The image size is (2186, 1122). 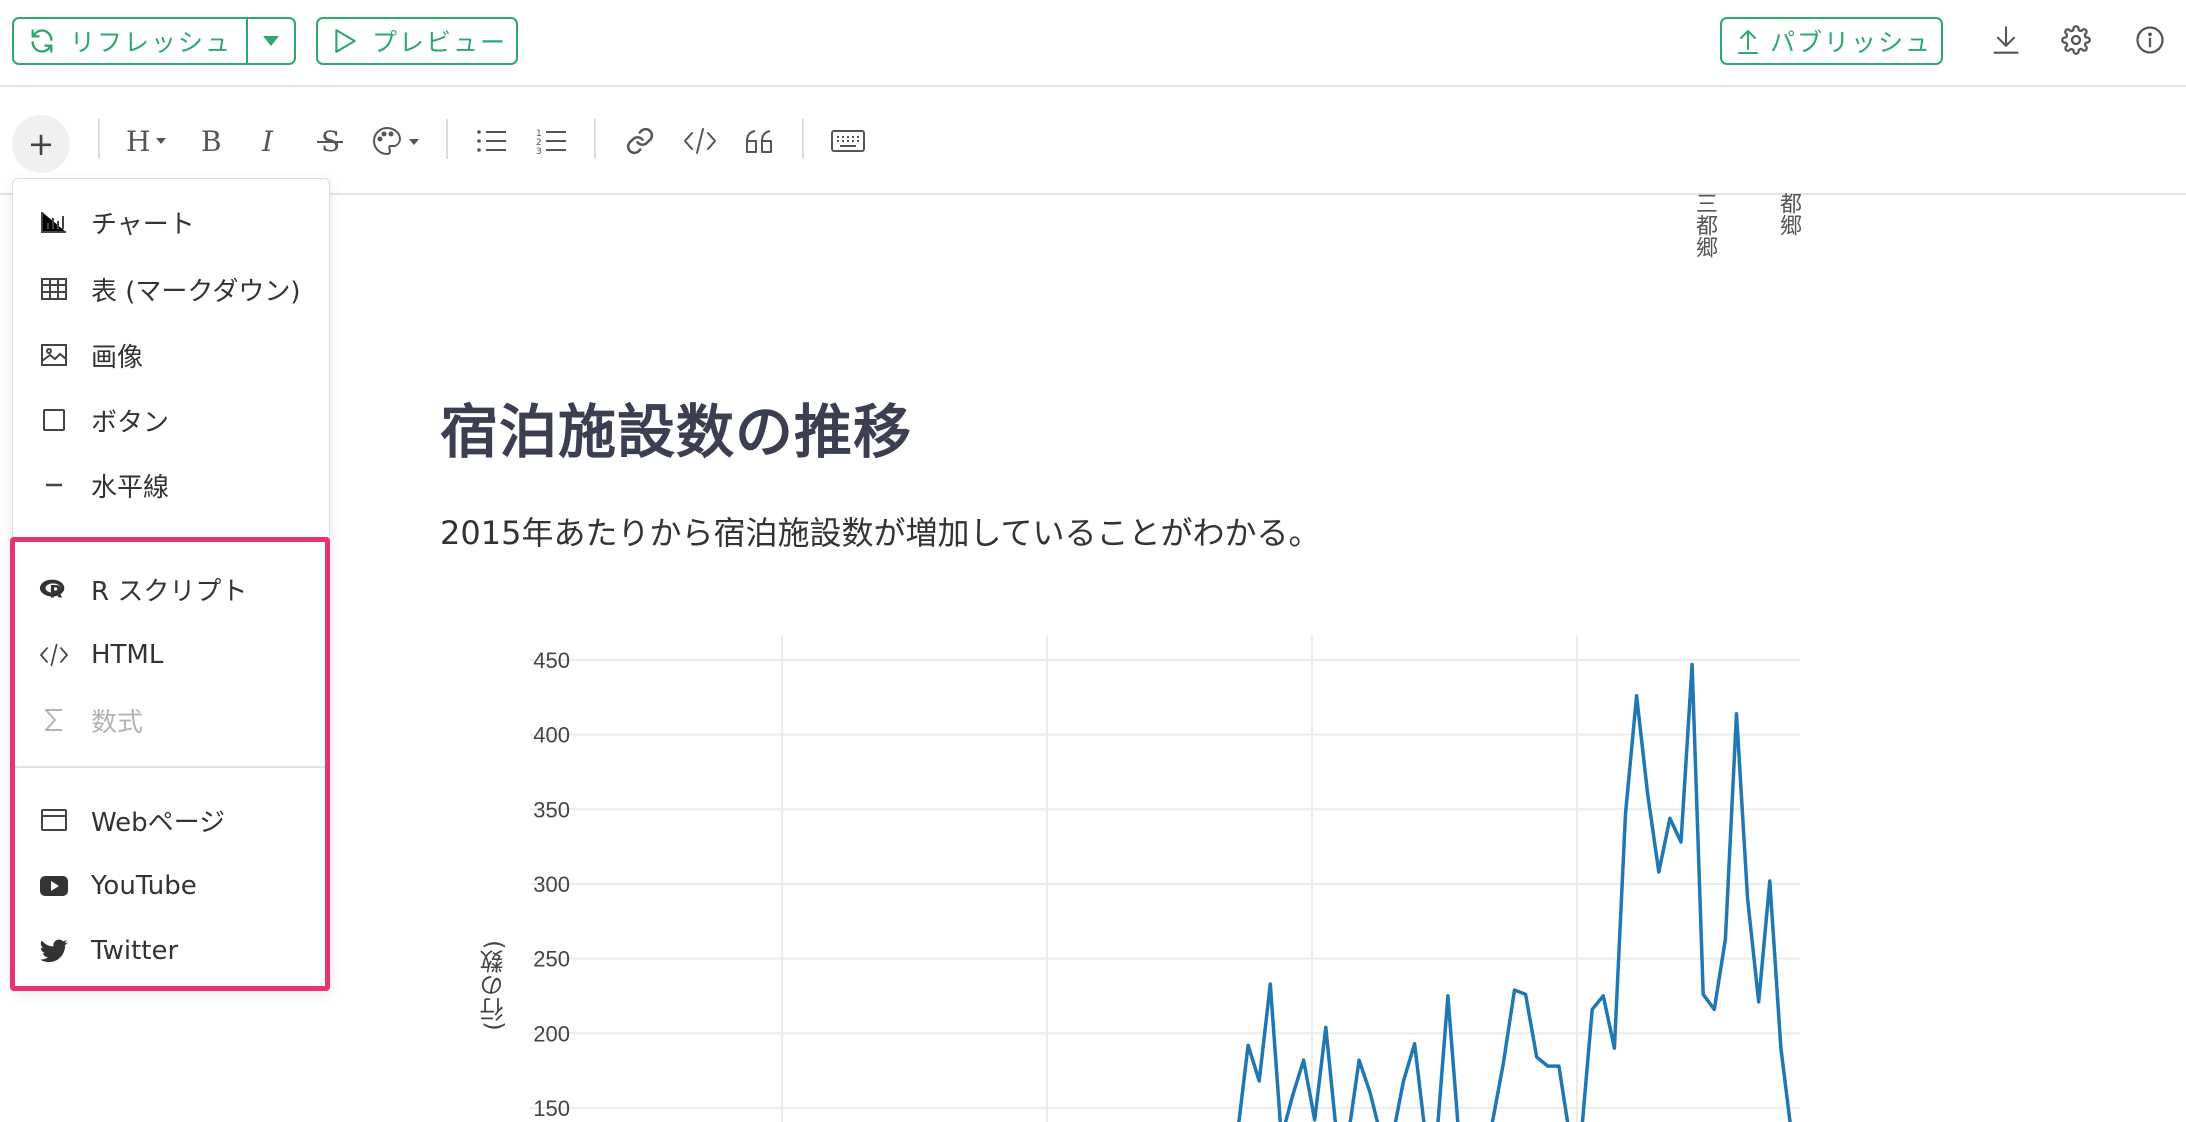 I want to click on refresh-dropdown-button, so click(x=271, y=41).